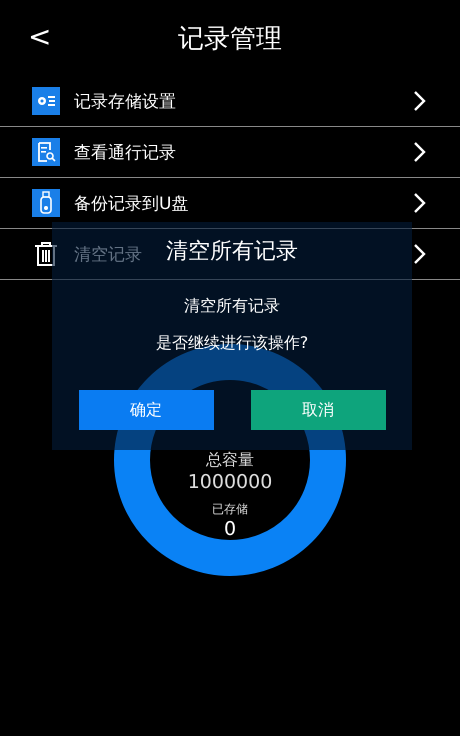  I want to click on dialog-message: 清空所有记录, so click(232, 306).